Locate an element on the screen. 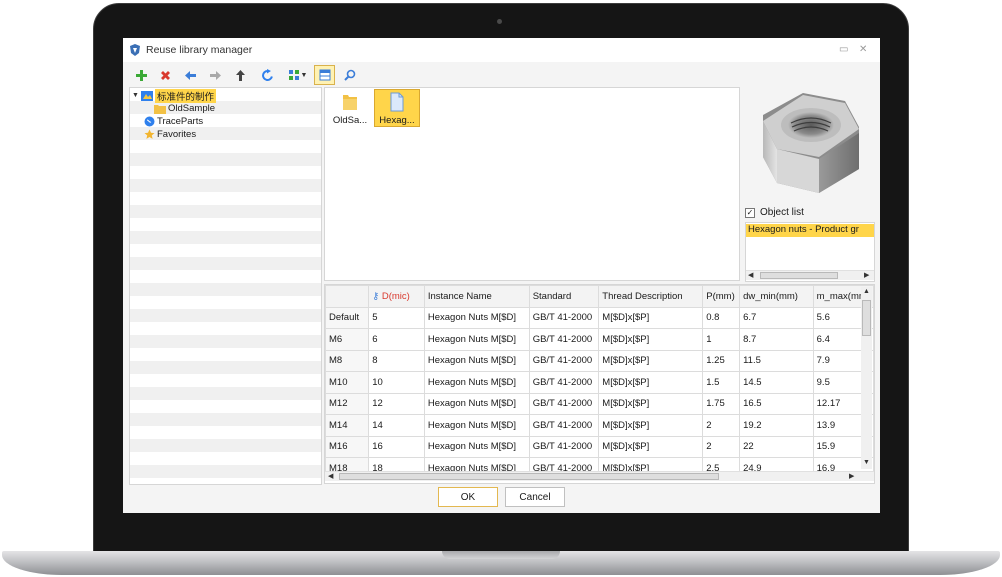 This screenshot has height=577, width=1002. row-header-cell: M14 is located at coordinates (347, 425).